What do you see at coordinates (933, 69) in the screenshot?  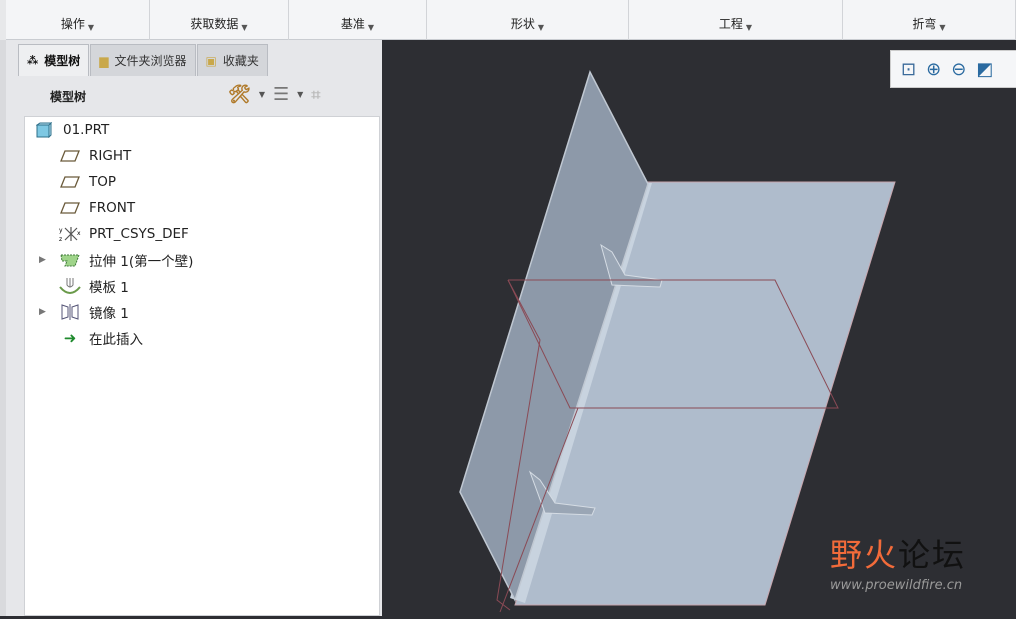 I see `zoom-in-icon: ⊕` at bounding box center [933, 69].